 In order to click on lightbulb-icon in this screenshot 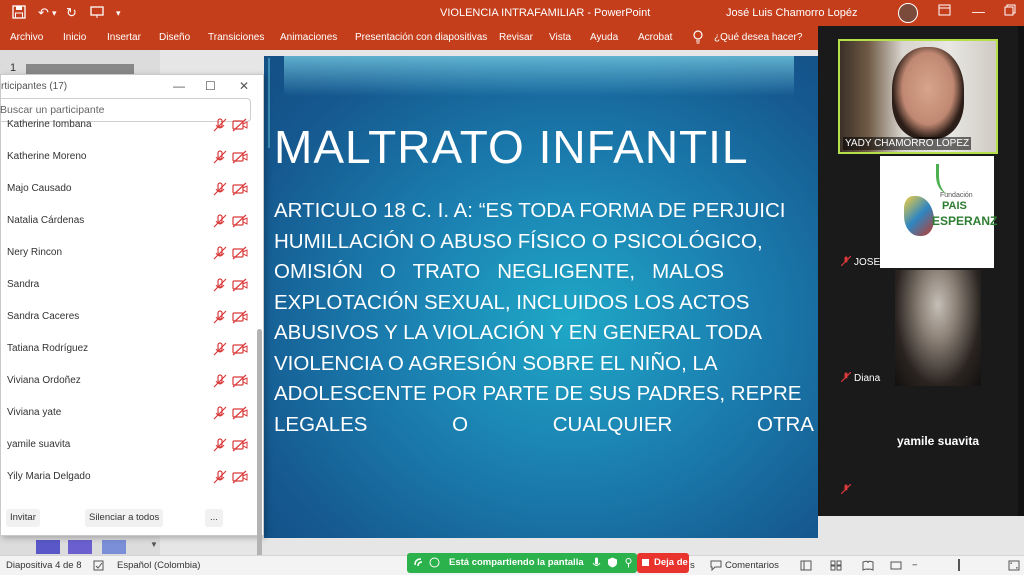, I will do `click(698, 37)`.